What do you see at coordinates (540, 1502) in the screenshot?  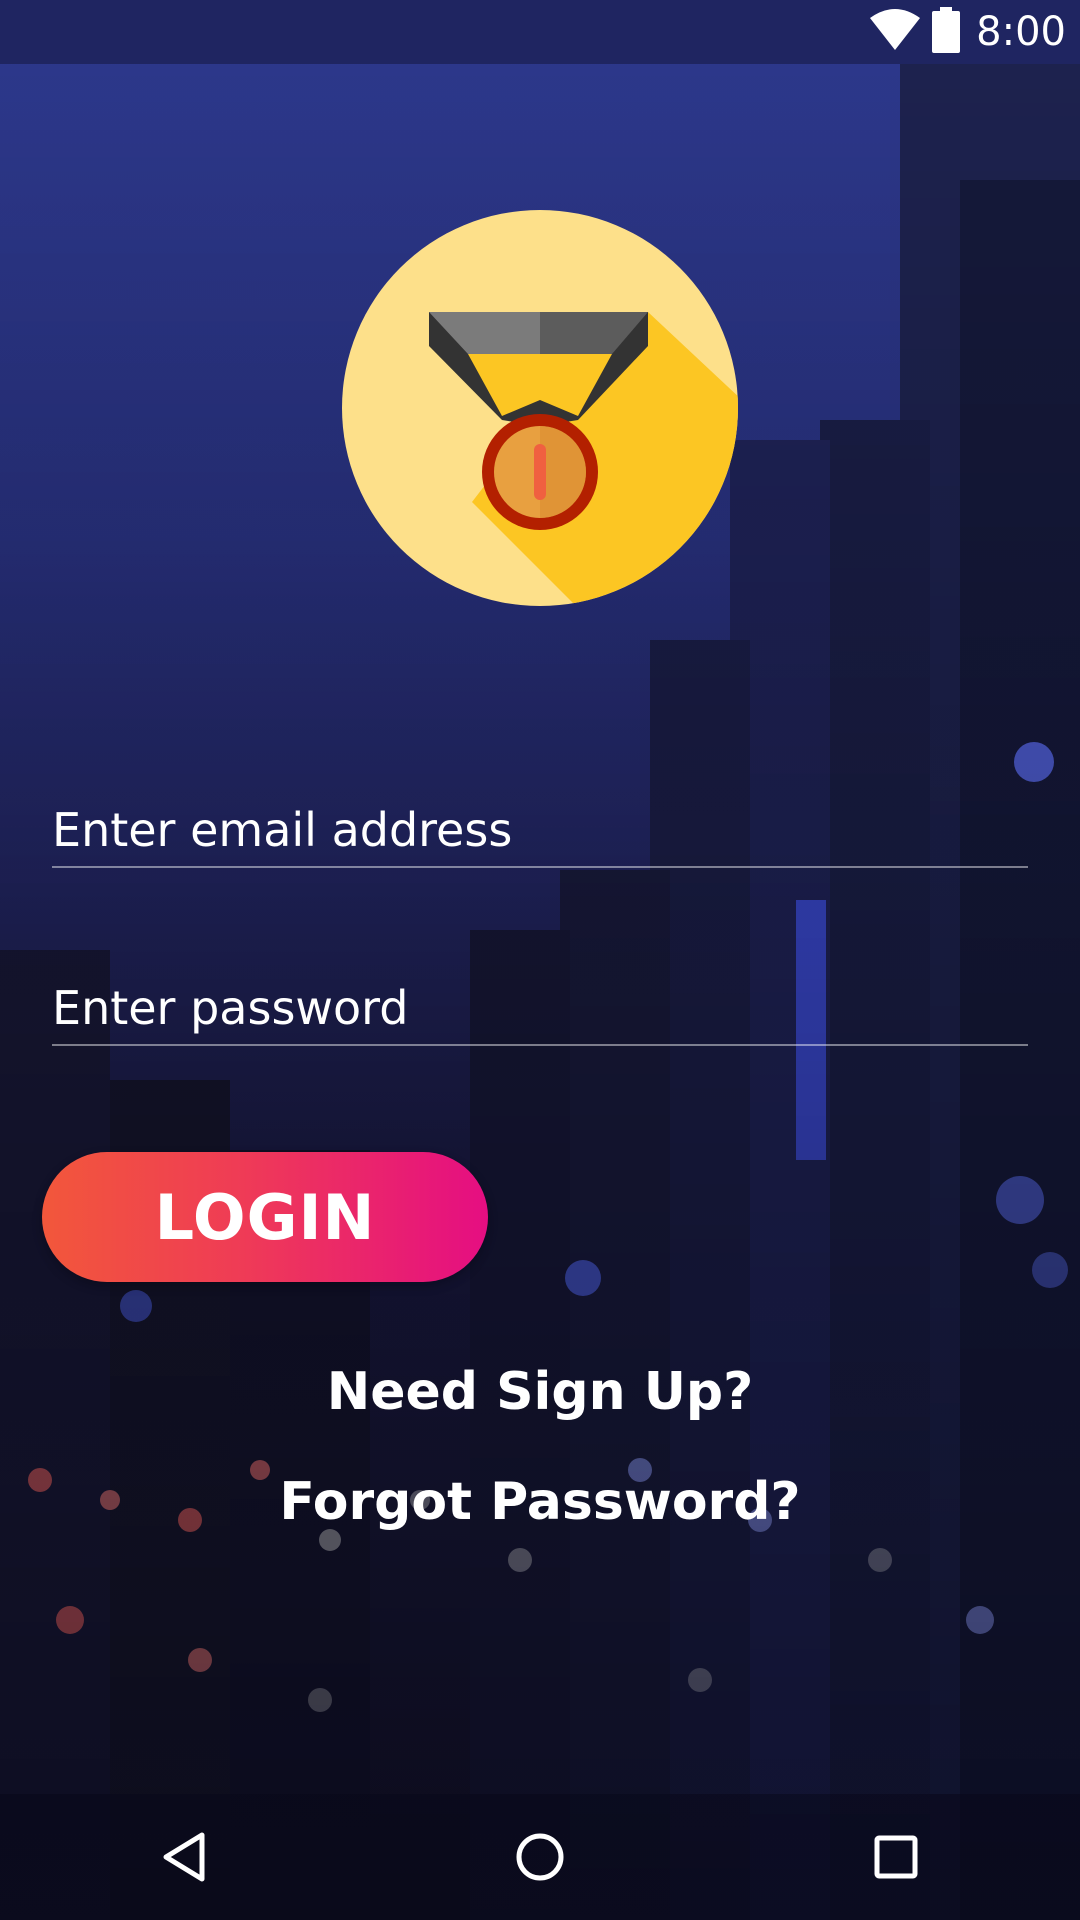 I see `forgot-password-link: Forgot Password?` at bounding box center [540, 1502].